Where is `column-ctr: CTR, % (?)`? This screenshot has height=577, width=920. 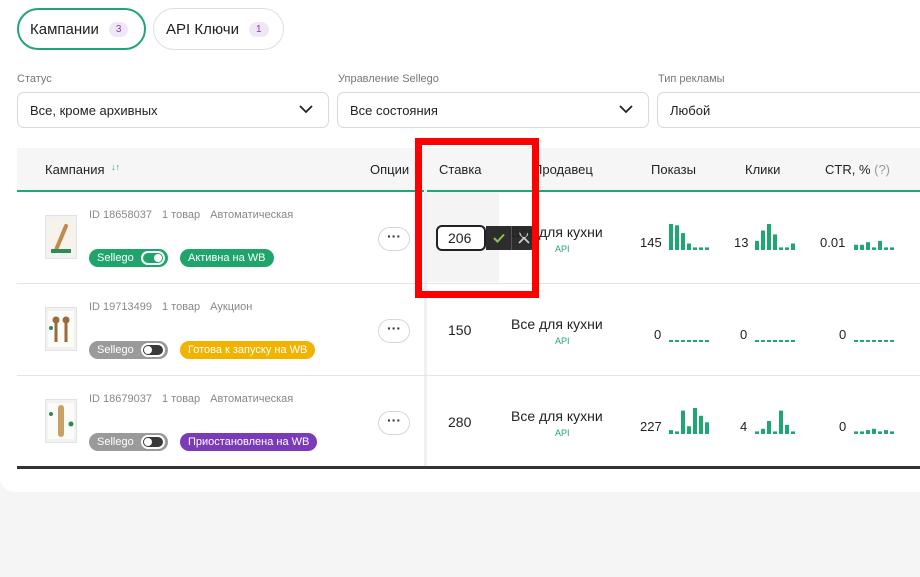 column-ctr: CTR, % (?) is located at coordinates (857, 169).